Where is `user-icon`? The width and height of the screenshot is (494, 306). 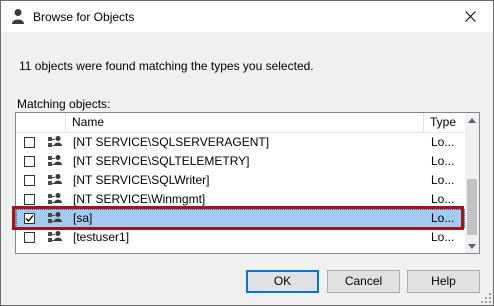
user-icon is located at coordinates (18, 16).